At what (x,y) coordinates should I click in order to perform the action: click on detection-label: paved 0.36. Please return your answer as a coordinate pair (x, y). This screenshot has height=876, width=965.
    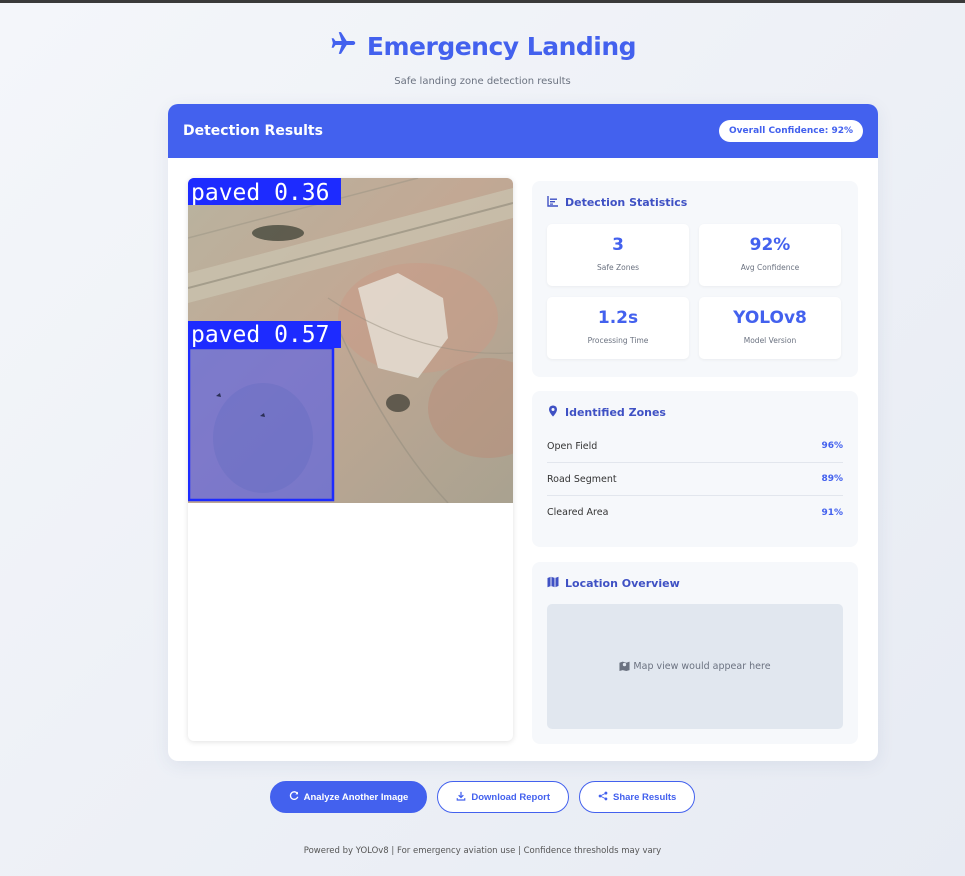
    Looking at the image, I should click on (260, 193).